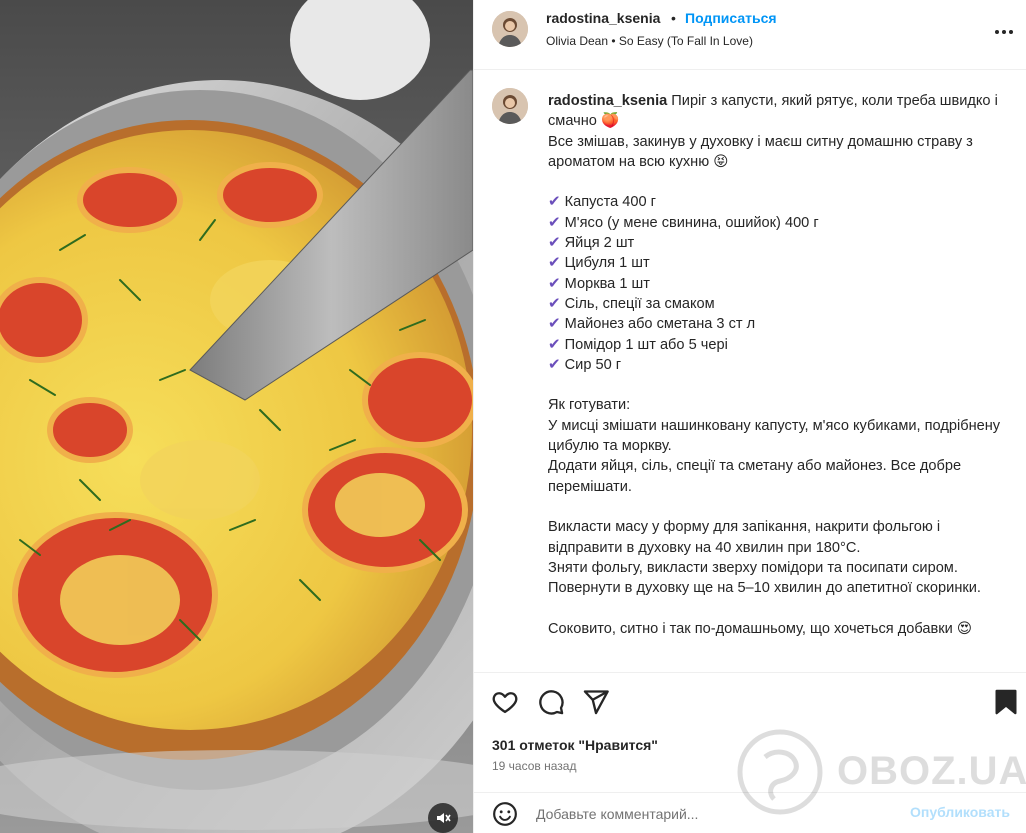 The height and width of the screenshot is (833, 1026). Describe the element at coordinates (551, 702) in the screenshot. I see `comment-icon` at that location.